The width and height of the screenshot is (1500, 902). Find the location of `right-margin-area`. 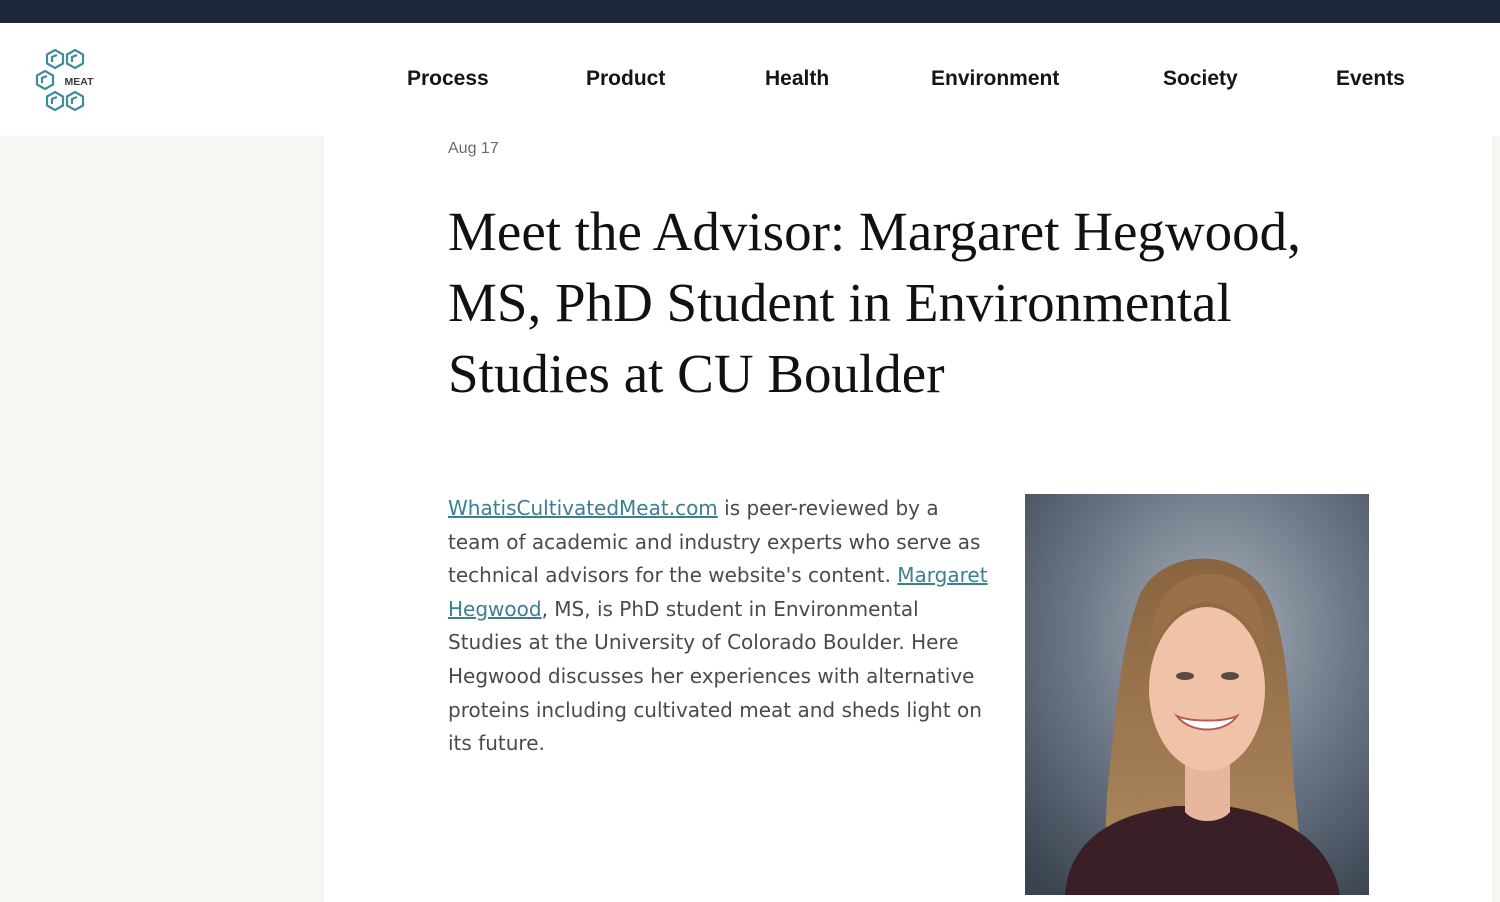

right-margin-area is located at coordinates (1496, 519).